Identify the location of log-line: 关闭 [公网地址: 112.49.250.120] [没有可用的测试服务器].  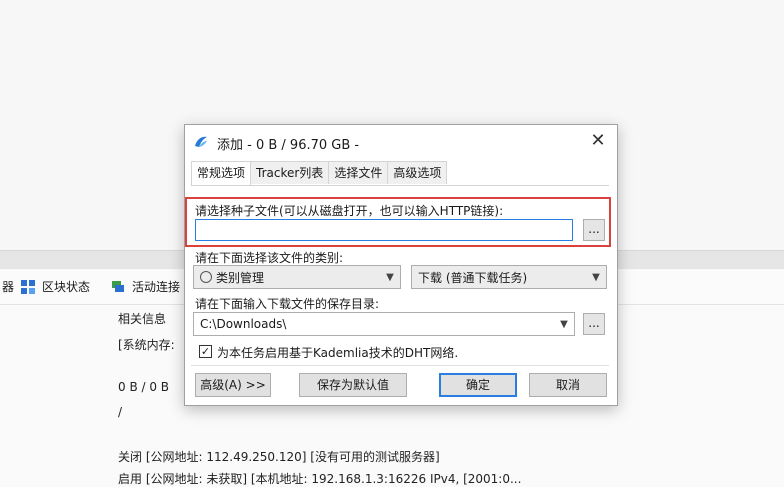
(279, 457).